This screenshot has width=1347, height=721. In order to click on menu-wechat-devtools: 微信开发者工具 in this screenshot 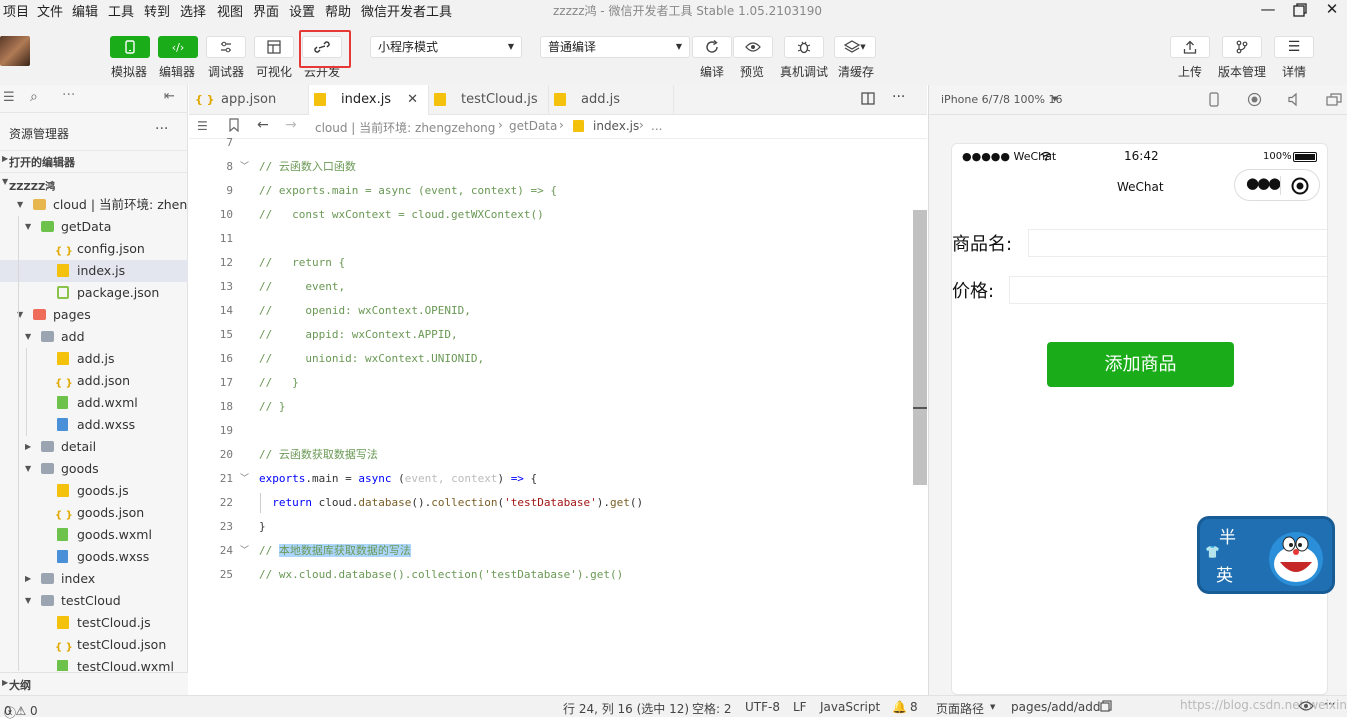, I will do `click(406, 10)`.